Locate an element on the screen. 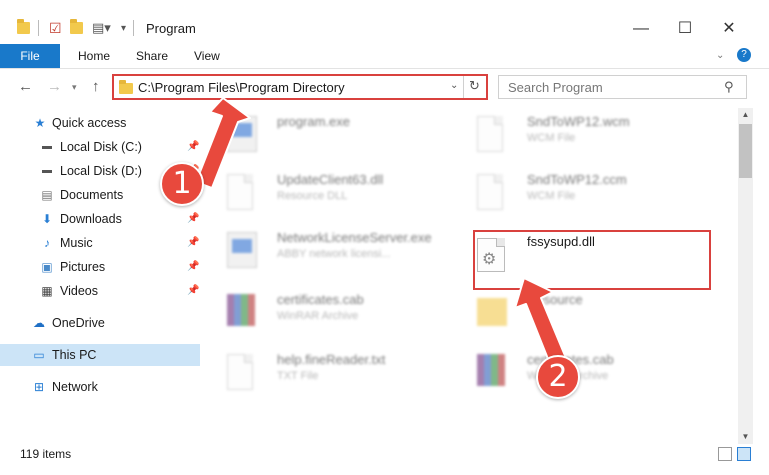  tab-share: Share is located at coordinates (152, 56).